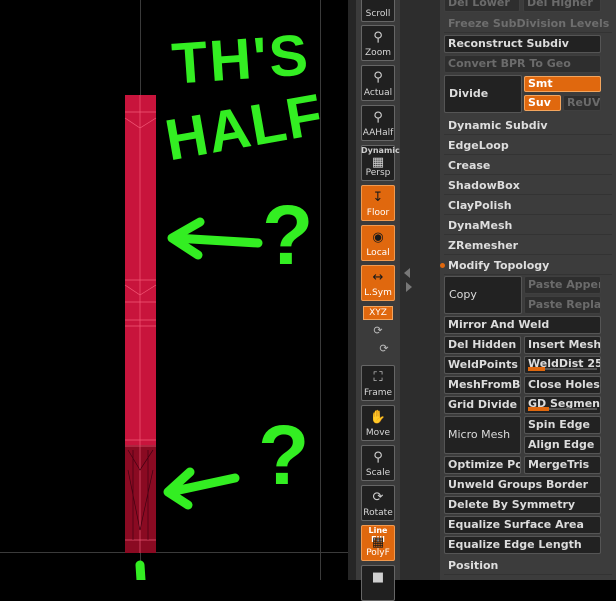 The image size is (616, 601). I want to click on mirror-and-weld-button: Mirror And Weld, so click(522, 325).